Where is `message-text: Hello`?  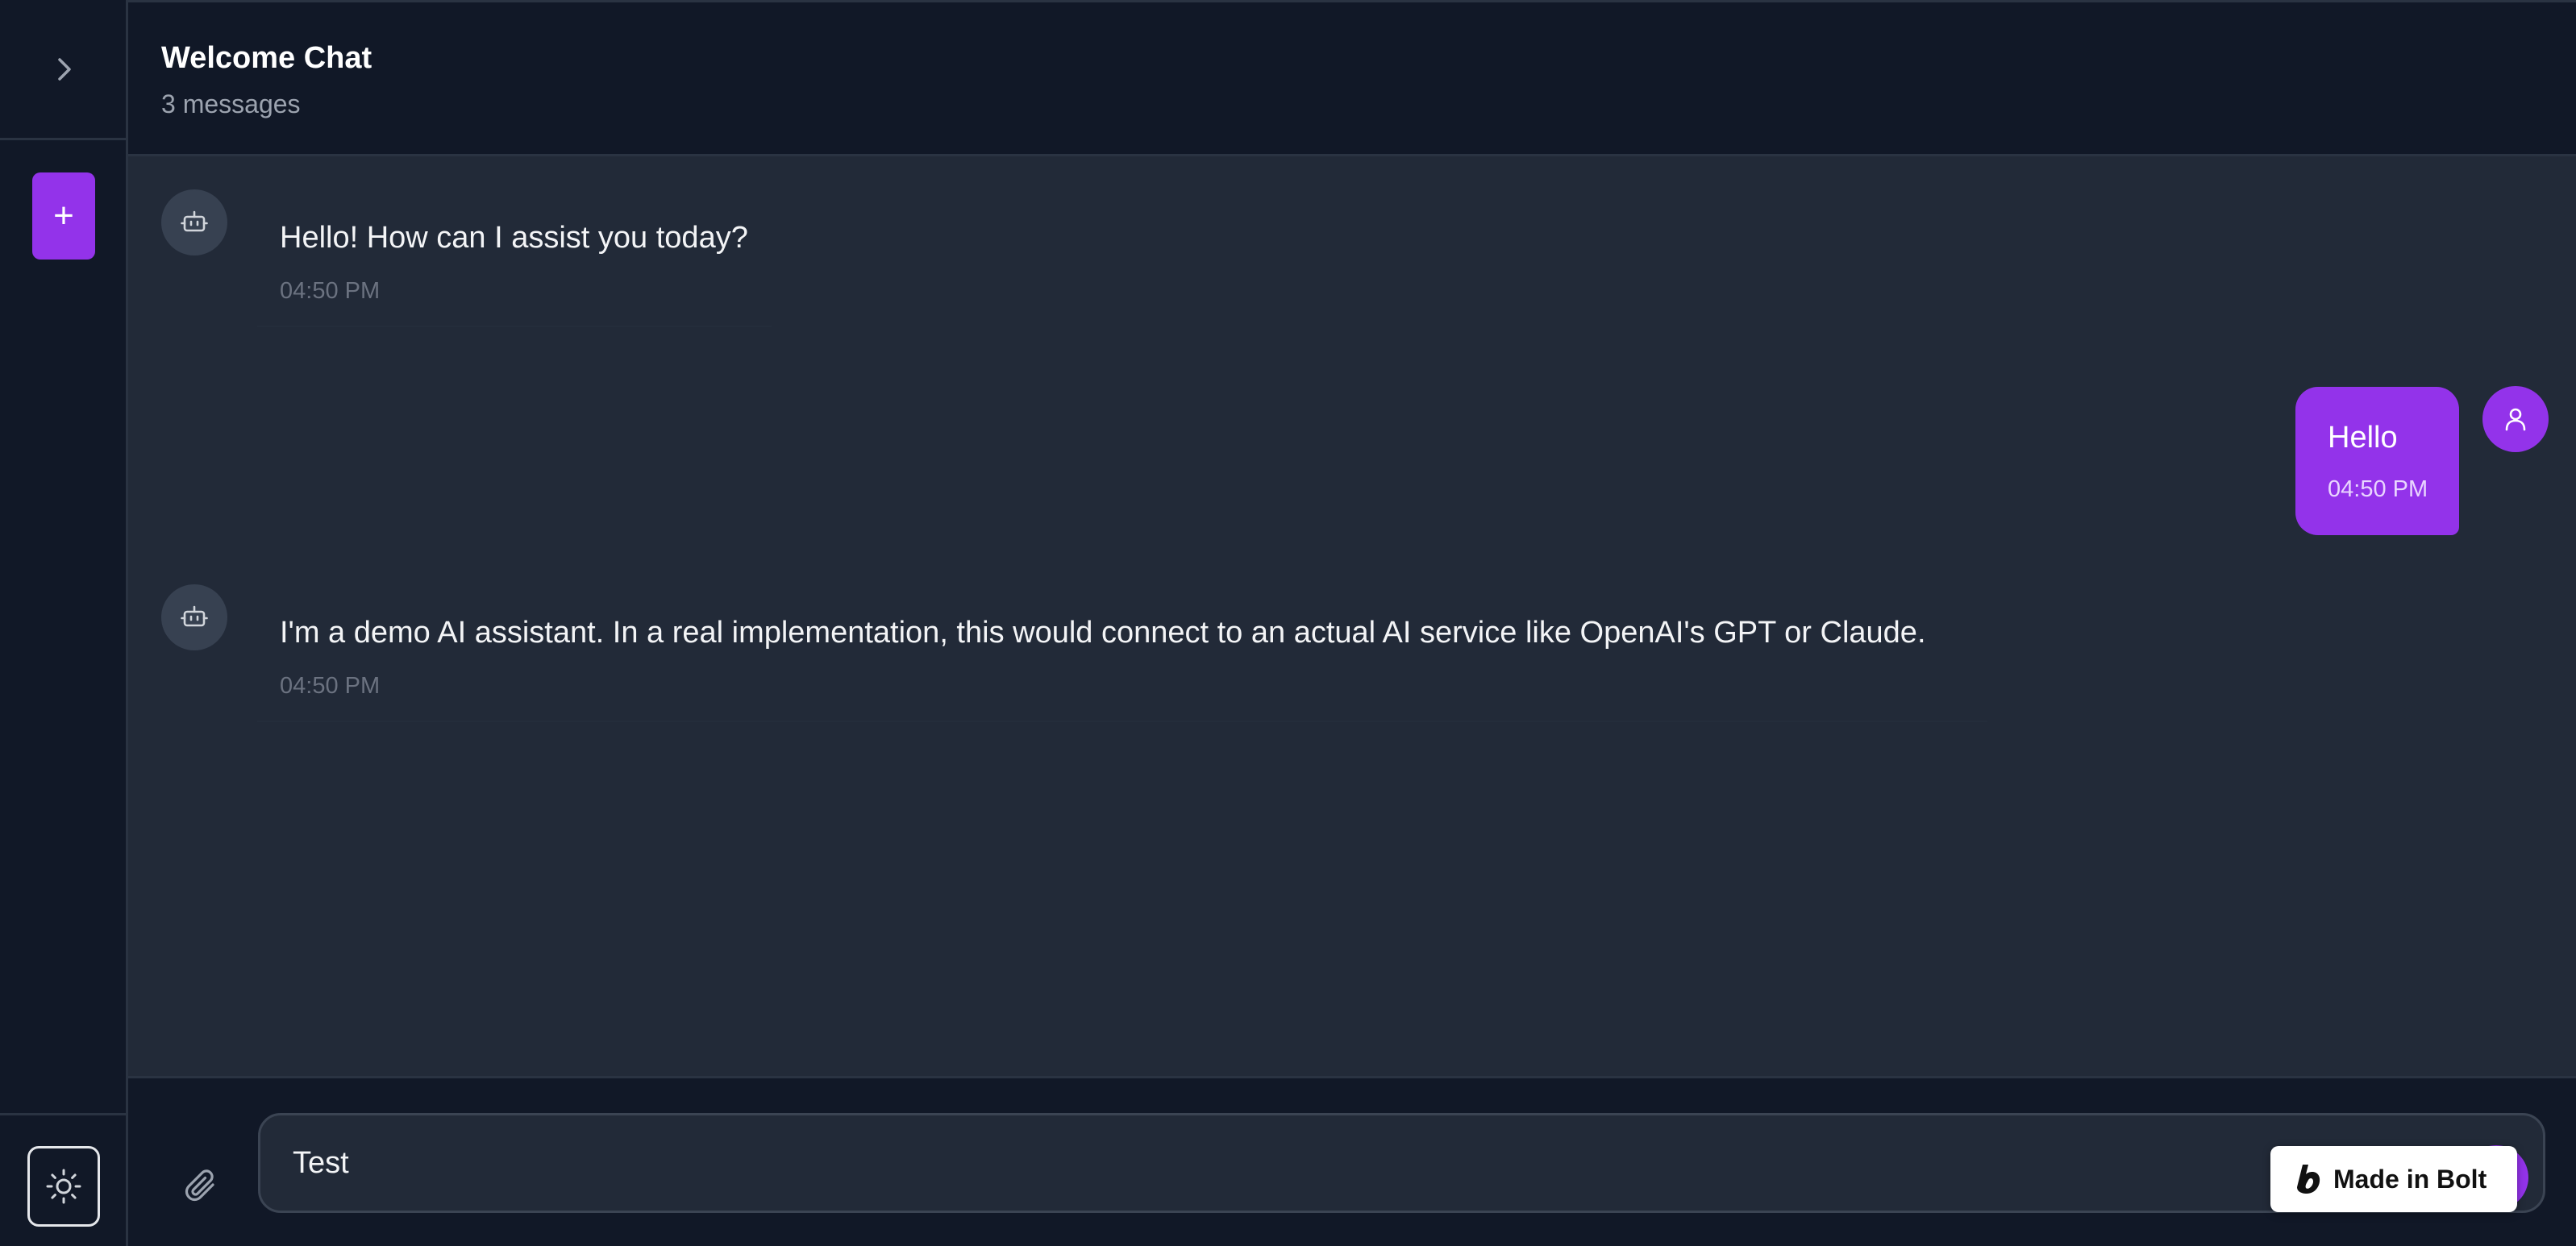
message-text: Hello is located at coordinates (2363, 438).